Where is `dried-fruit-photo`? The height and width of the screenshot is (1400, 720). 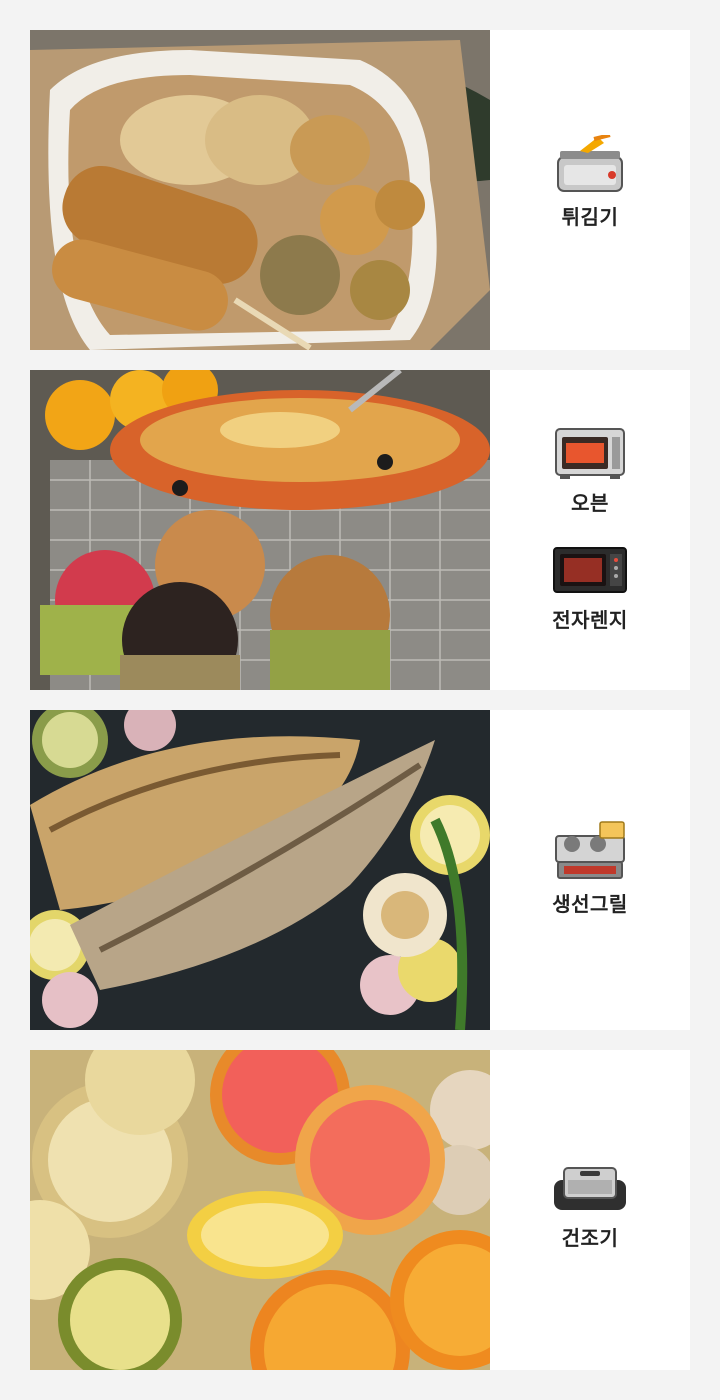 dried-fruit-photo is located at coordinates (260, 1210).